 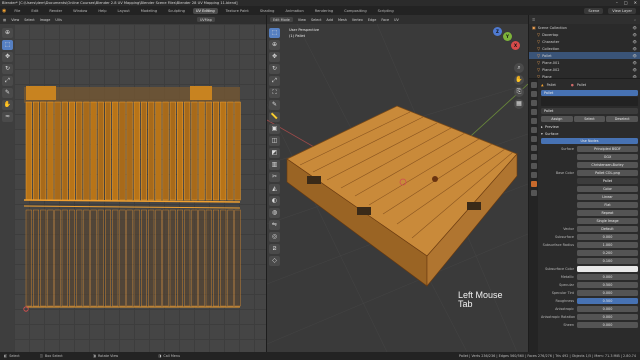 I want to click on render-tab-icon, so click(x=533, y=94).